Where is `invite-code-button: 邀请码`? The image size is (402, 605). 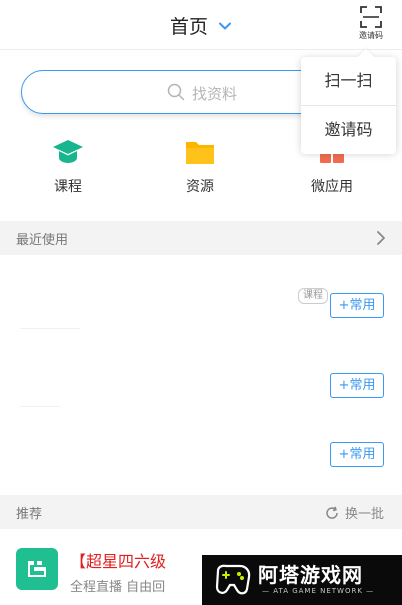 invite-code-button: 邀请码 is located at coordinates (371, 26).